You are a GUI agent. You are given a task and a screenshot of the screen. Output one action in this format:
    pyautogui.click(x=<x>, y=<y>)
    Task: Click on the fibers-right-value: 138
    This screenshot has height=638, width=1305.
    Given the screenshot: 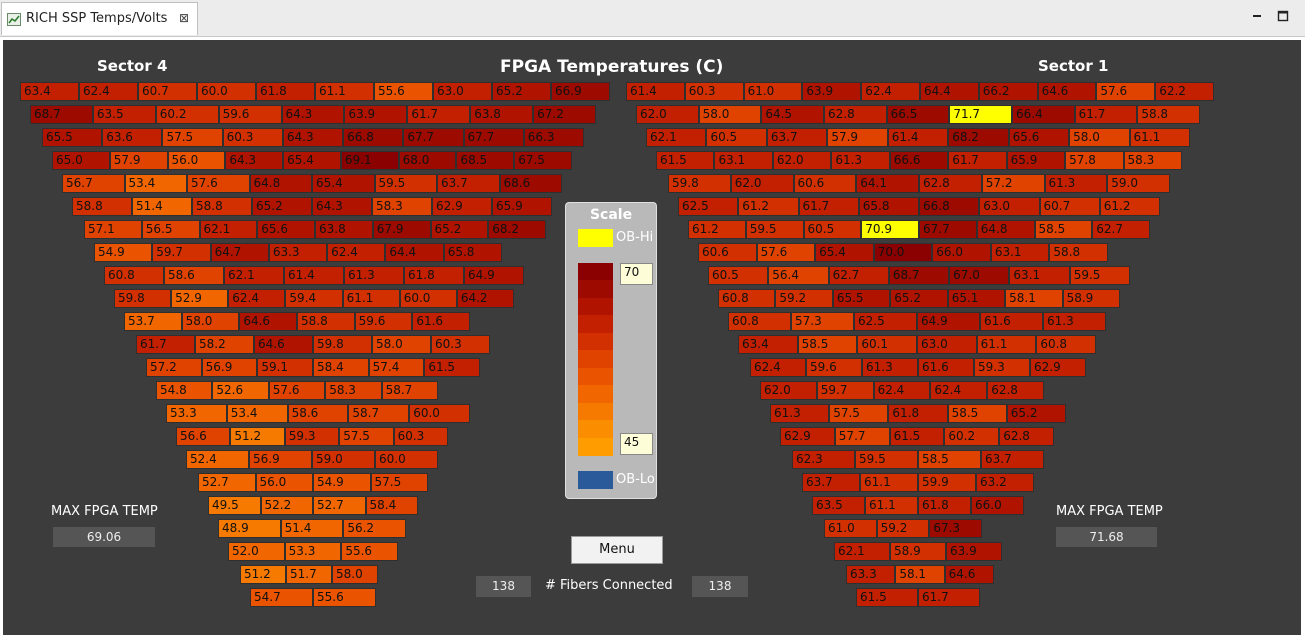 What is the action you would take?
    pyautogui.click(x=720, y=586)
    